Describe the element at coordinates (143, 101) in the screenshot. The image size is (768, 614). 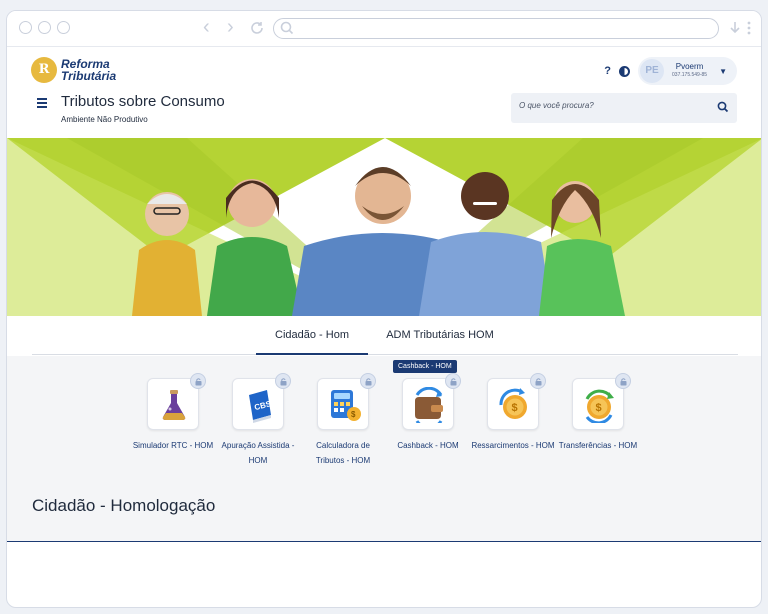
I see `page-title: Tributos sobre Consumo` at that location.